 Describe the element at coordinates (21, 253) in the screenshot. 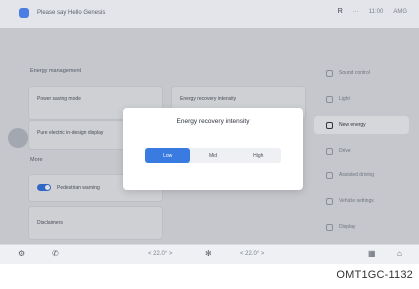

I see `settings-gear-icon: ⚙` at that location.